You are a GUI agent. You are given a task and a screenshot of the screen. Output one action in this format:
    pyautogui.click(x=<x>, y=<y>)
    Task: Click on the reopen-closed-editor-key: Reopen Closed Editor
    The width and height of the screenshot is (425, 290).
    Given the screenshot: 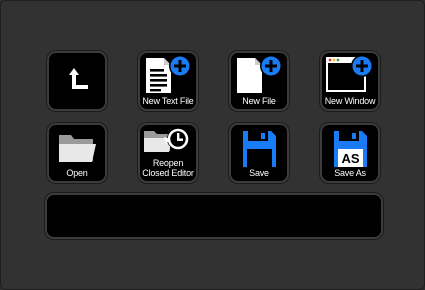 What is the action you would take?
    pyautogui.click(x=168, y=153)
    